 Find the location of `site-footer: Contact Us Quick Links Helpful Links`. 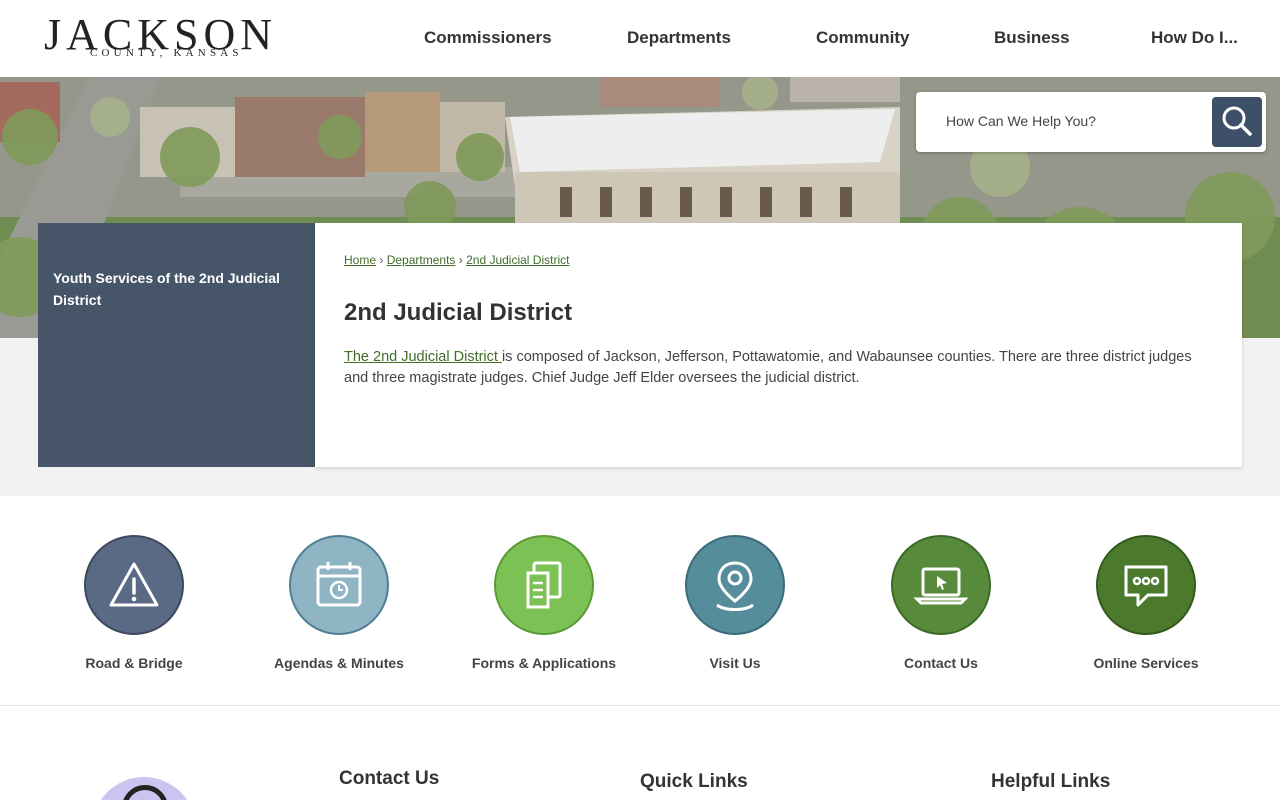

site-footer: Contact Us Quick Links Helpful Links is located at coordinates (640, 753).